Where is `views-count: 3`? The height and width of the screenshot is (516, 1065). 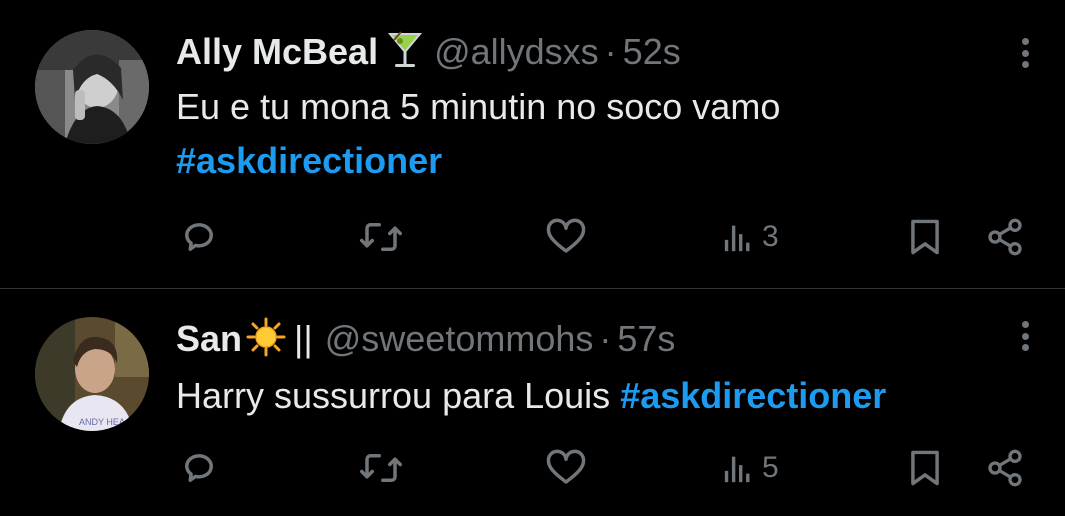
views-count: 3 is located at coordinates (770, 236).